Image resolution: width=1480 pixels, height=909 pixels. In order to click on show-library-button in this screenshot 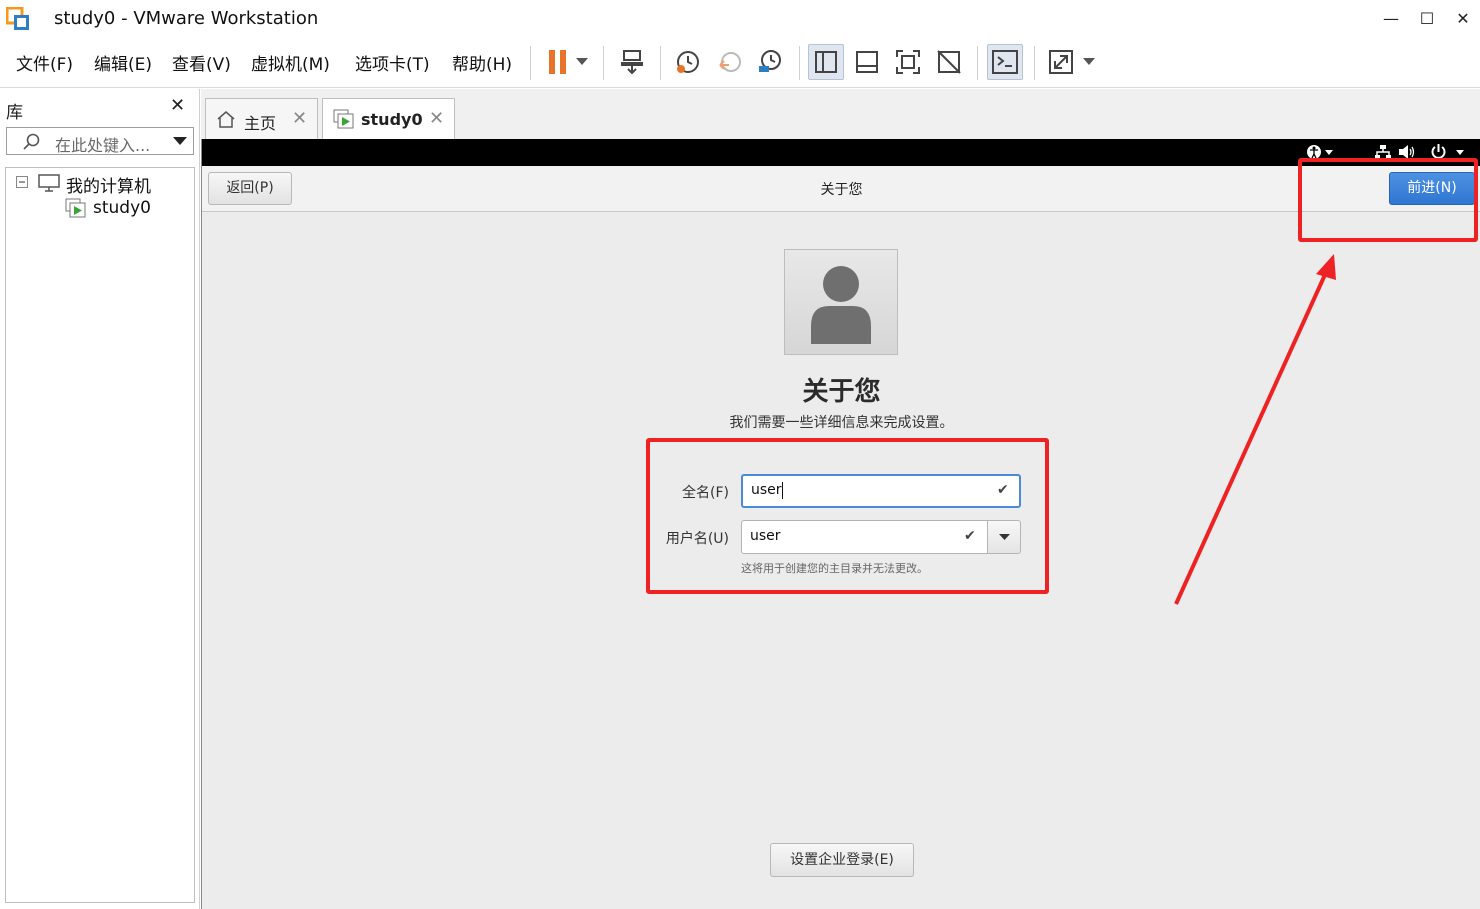, I will do `click(826, 62)`.